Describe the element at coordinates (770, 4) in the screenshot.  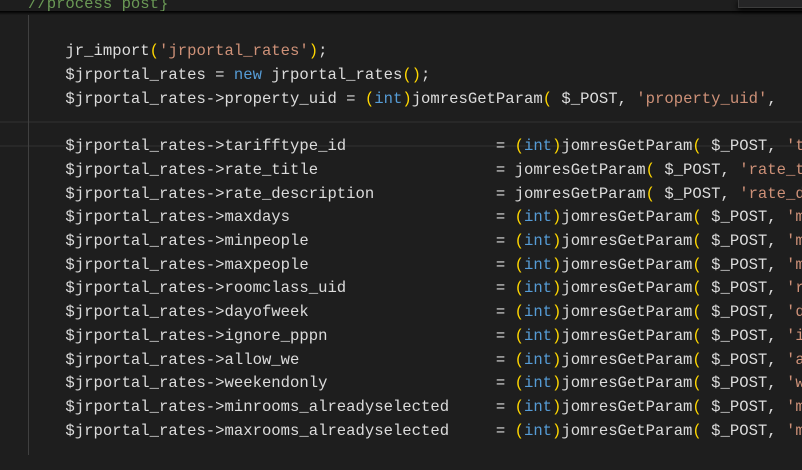
I see `find-widget` at that location.